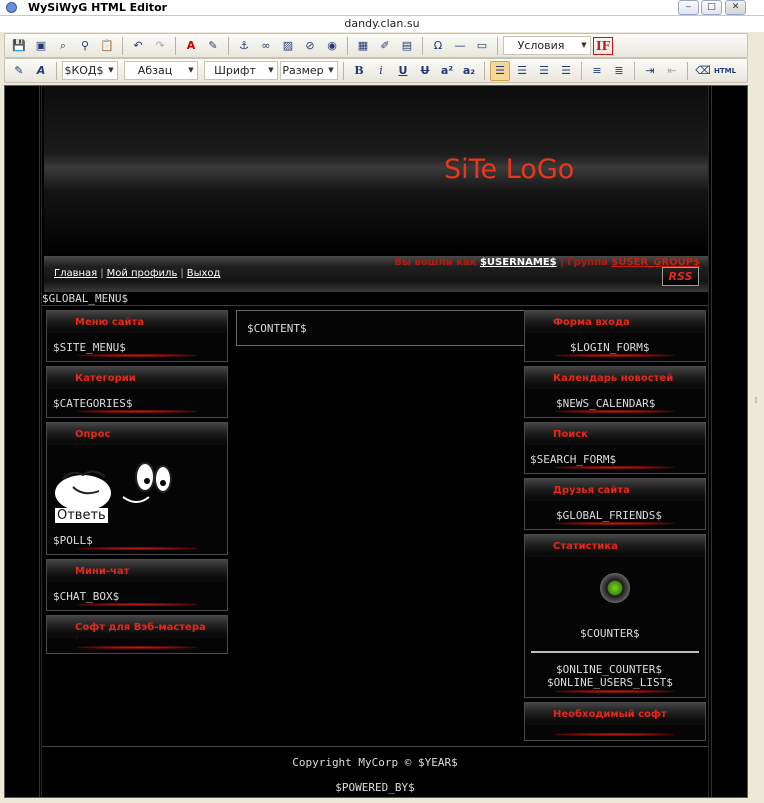 The width and height of the screenshot is (764, 803). Describe the element at coordinates (115, 490) in the screenshot. I see `poll-image: Ответь` at that location.